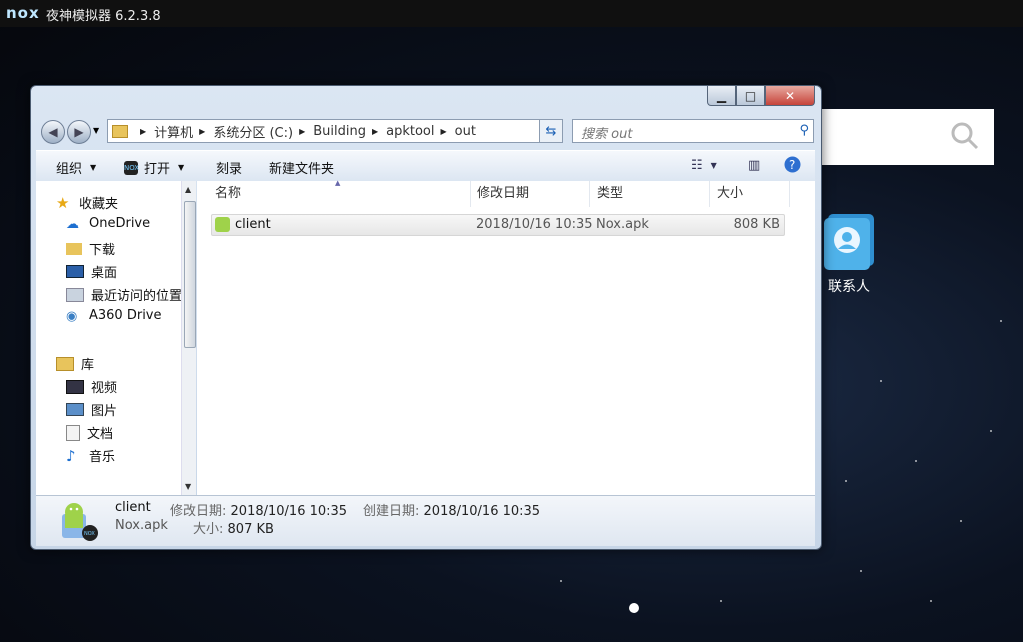  Describe the element at coordinates (74, 456) in the screenshot. I see `music-note-icon: ♪` at that location.